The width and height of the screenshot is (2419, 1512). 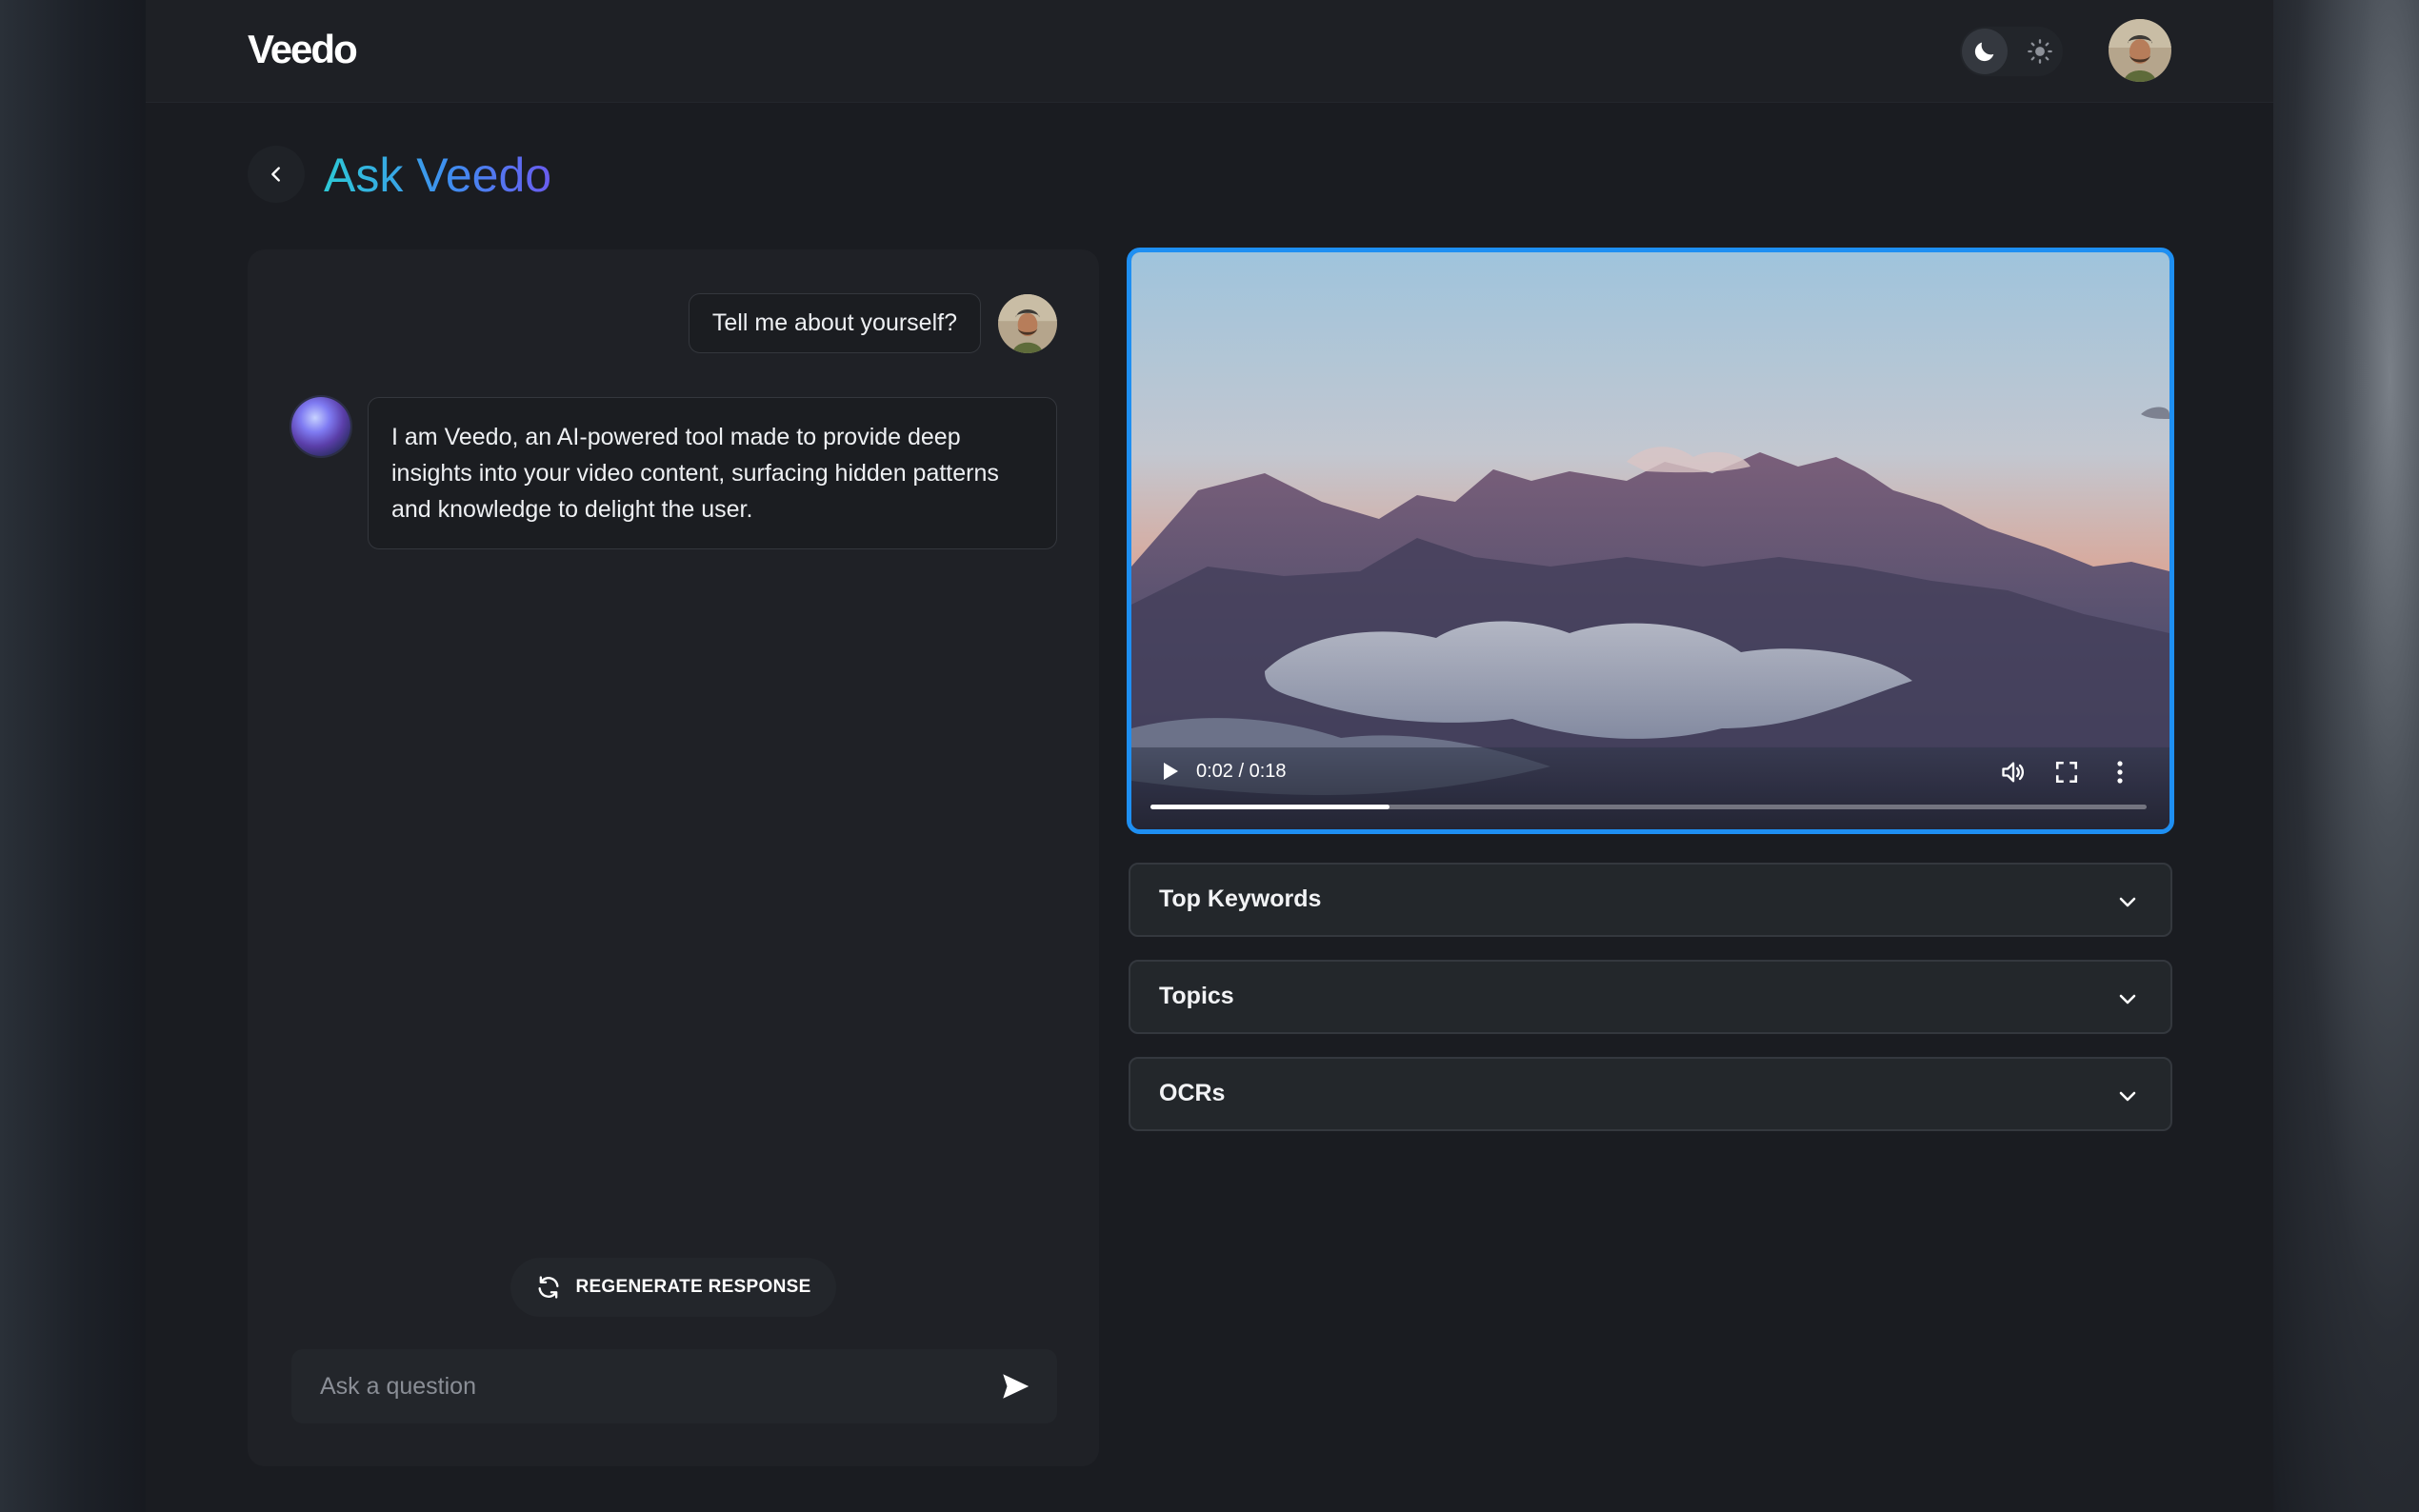 I want to click on page-title: Ask Veedo, so click(x=438, y=175).